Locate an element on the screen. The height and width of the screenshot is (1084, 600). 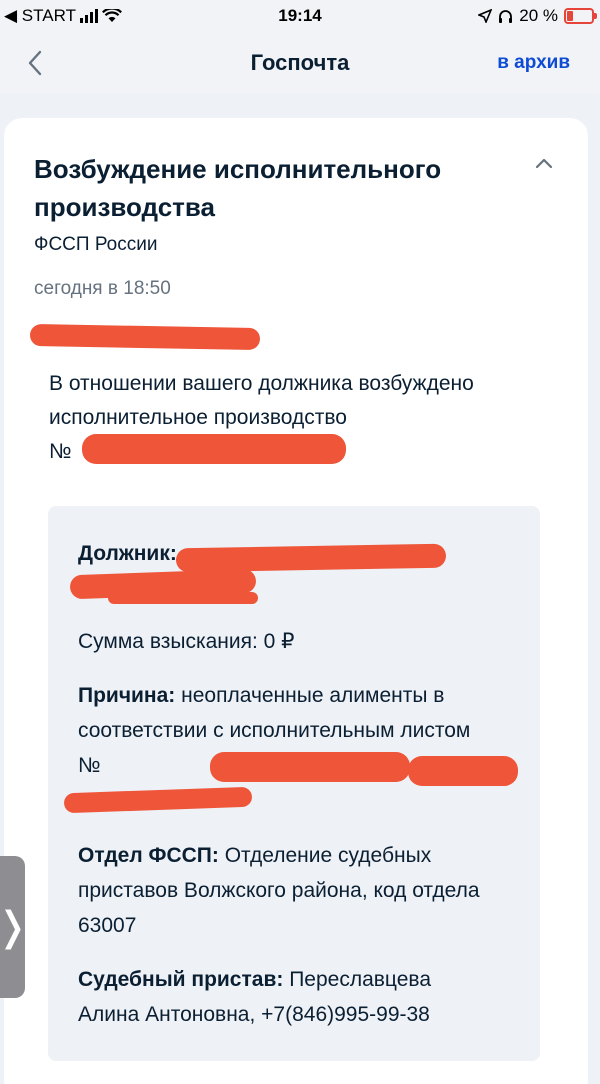
department-label: Отдел ФССП: is located at coordinates (148, 855).